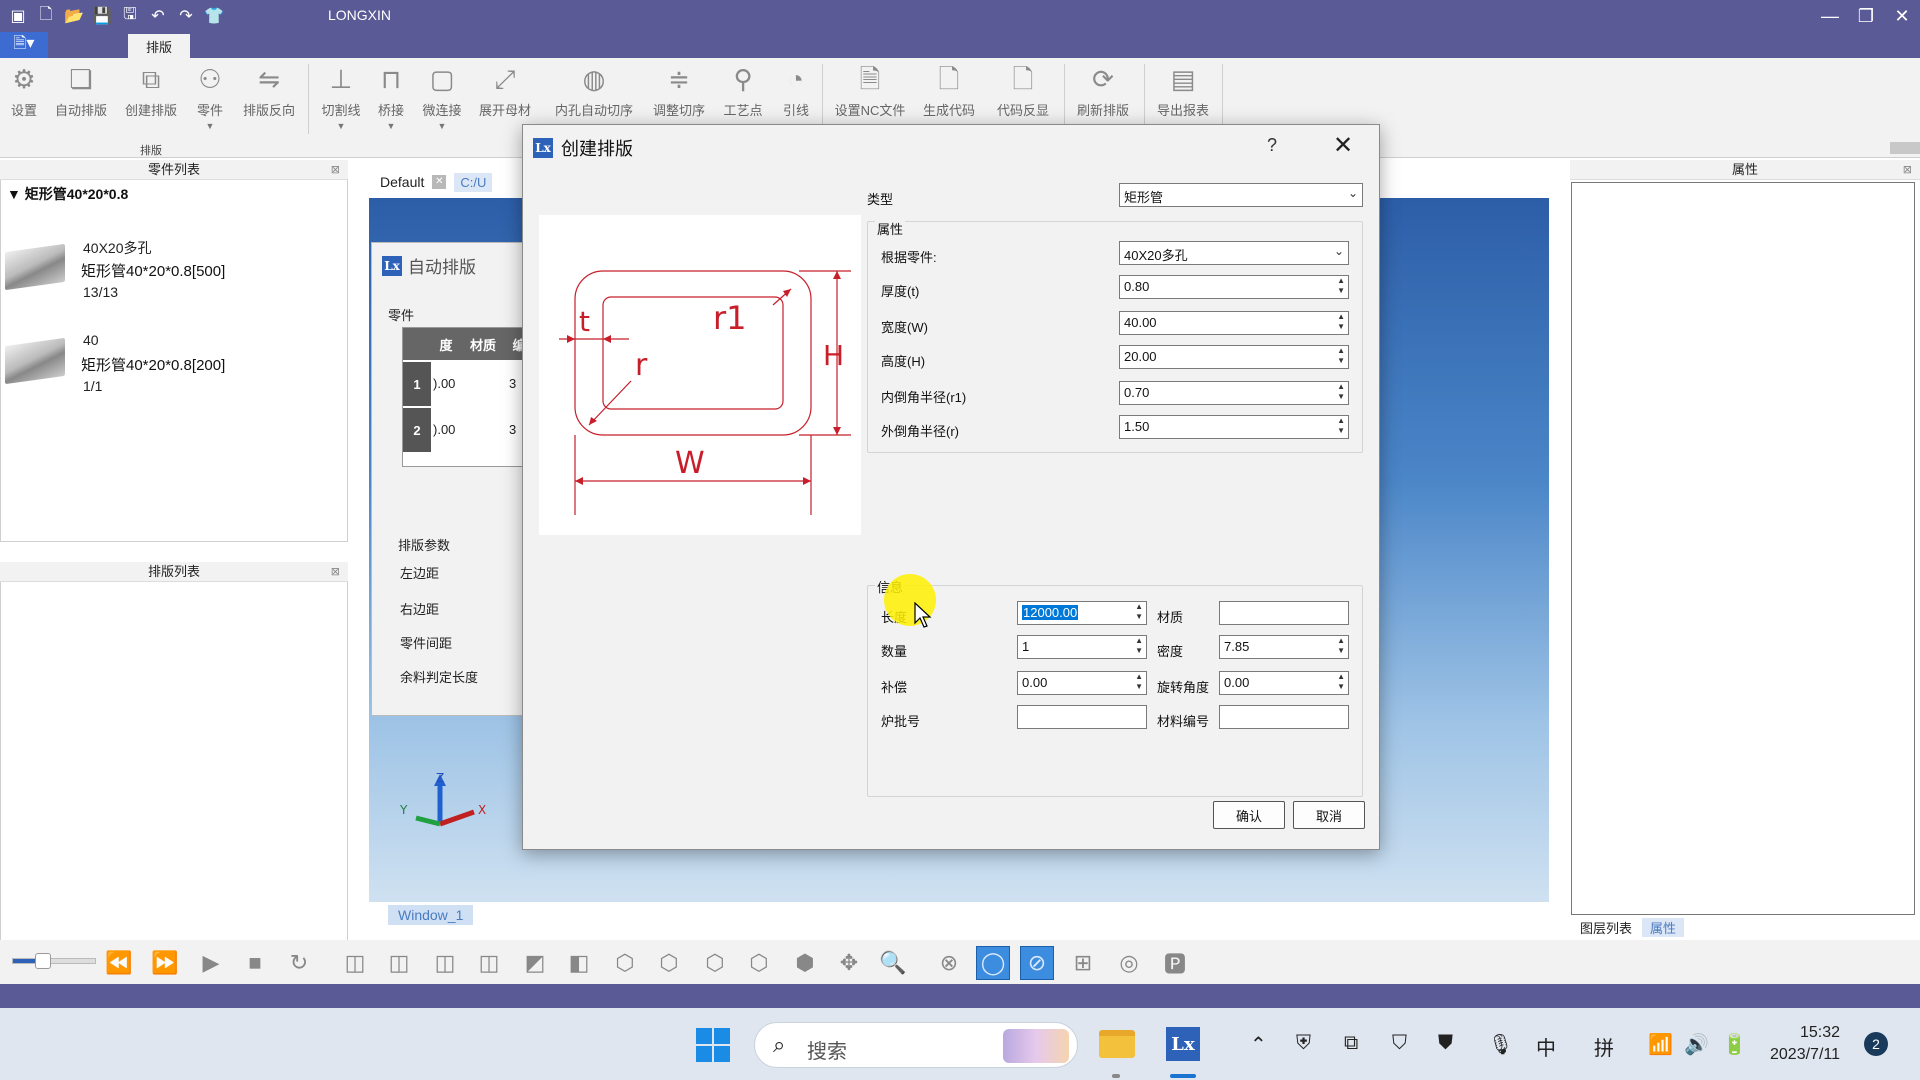  Describe the element at coordinates (74, 16) in the screenshot. I see `open-folder-icon: 📂` at that location.